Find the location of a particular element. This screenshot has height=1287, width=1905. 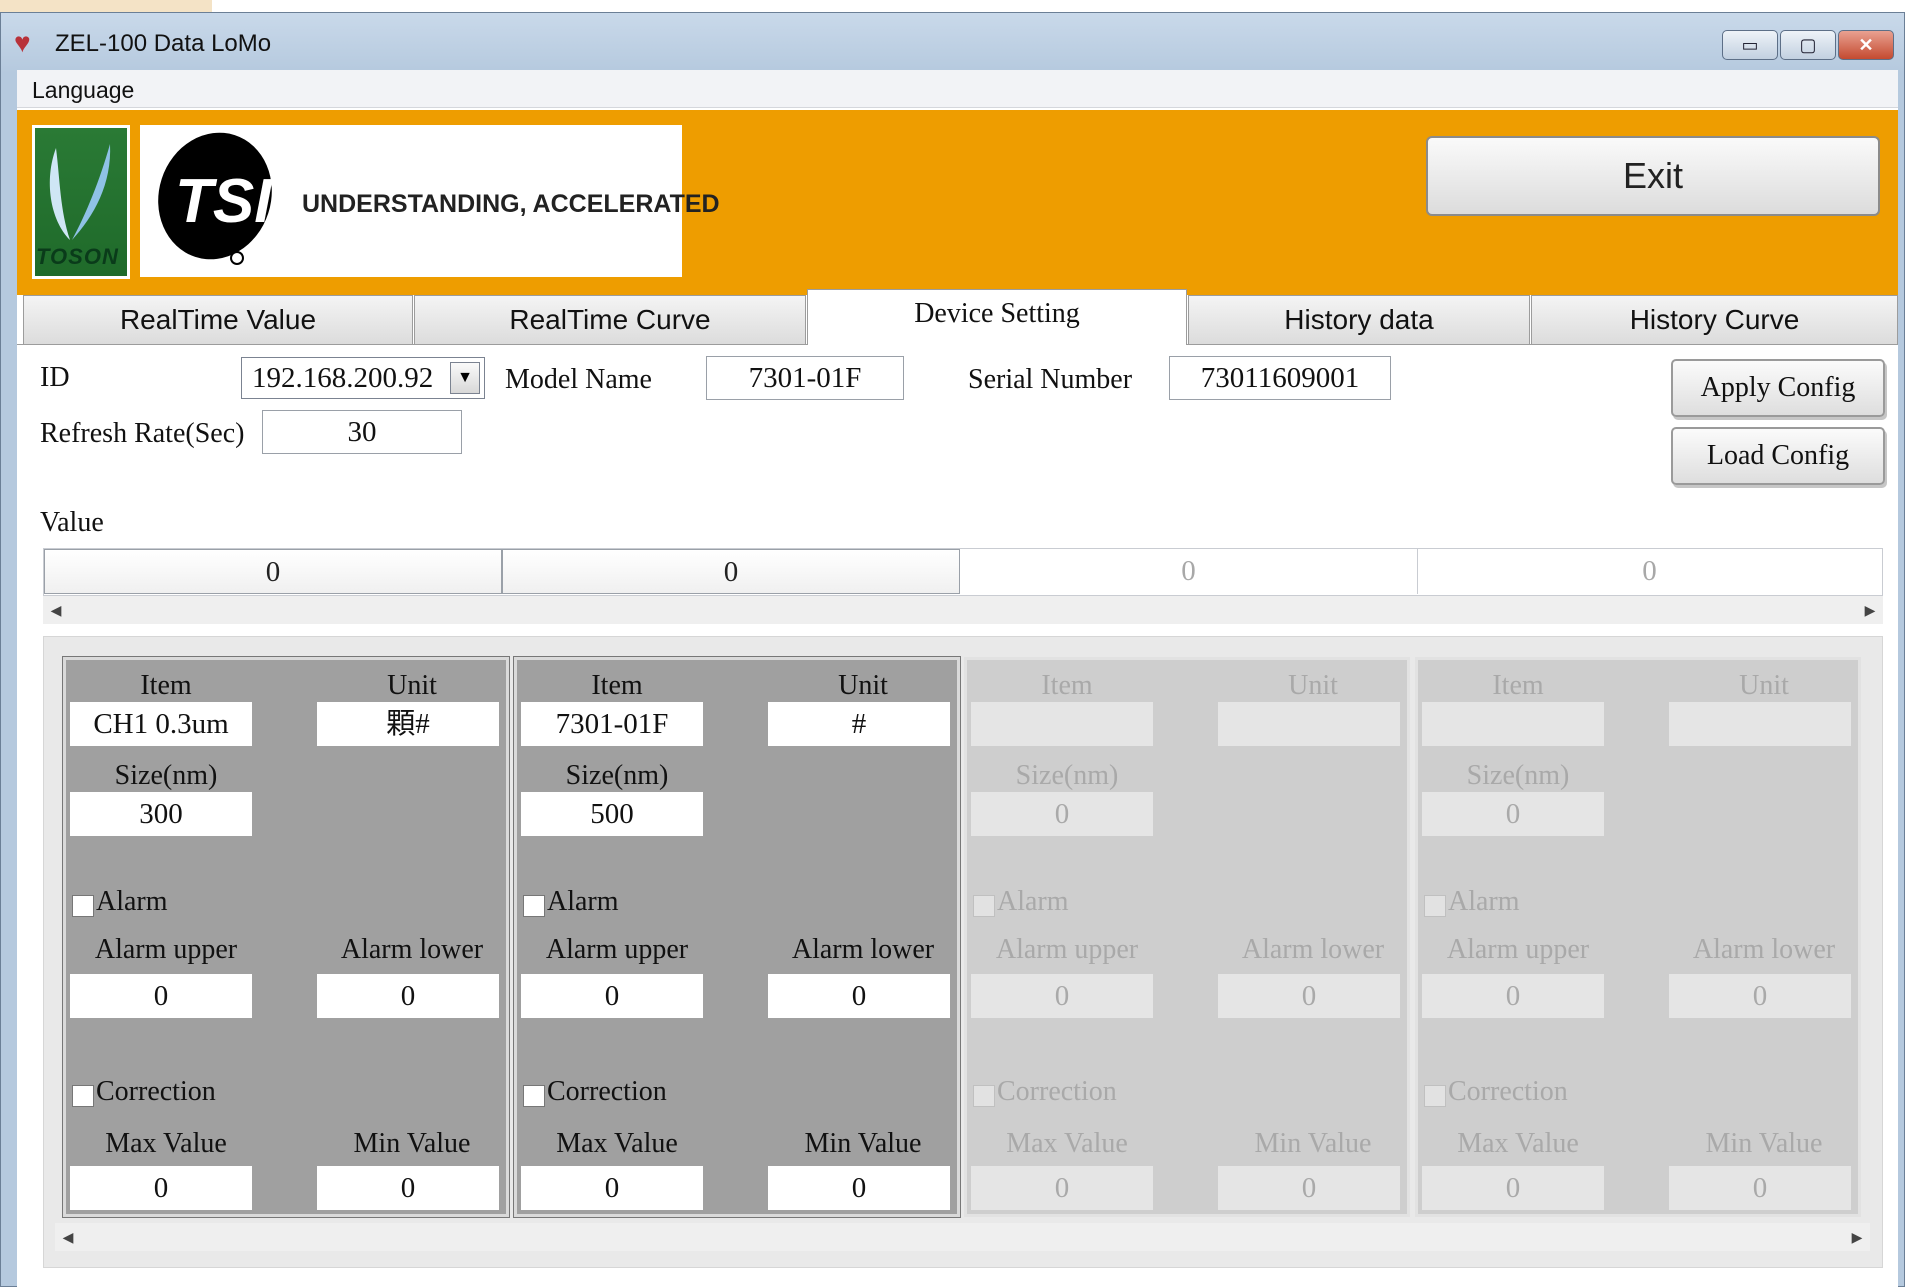

size-field: 300 is located at coordinates (161, 814).